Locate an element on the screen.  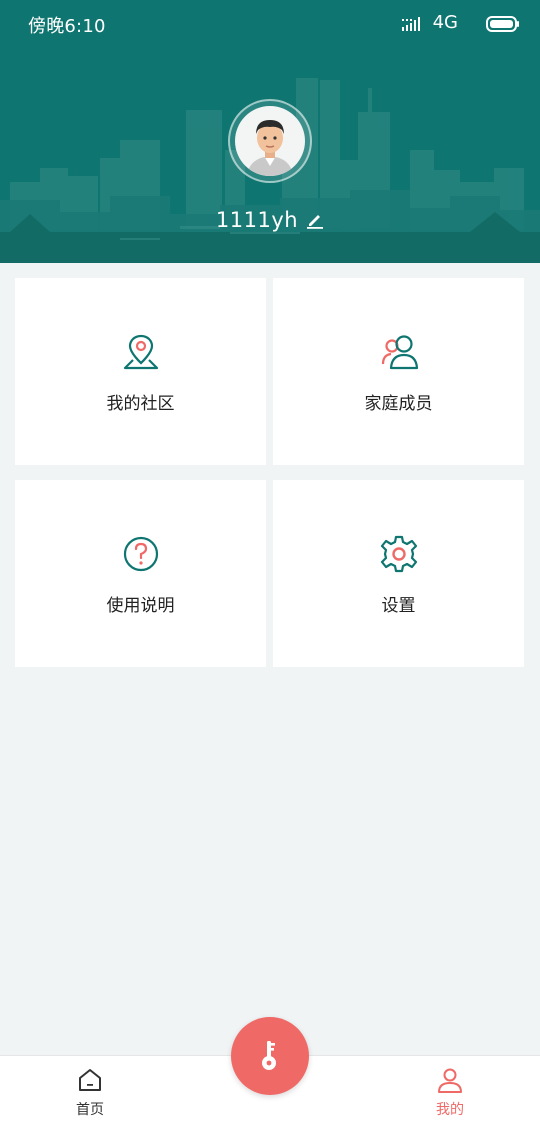
menu-card-family-members: 家庭成员 is located at coordinates (398, 371).